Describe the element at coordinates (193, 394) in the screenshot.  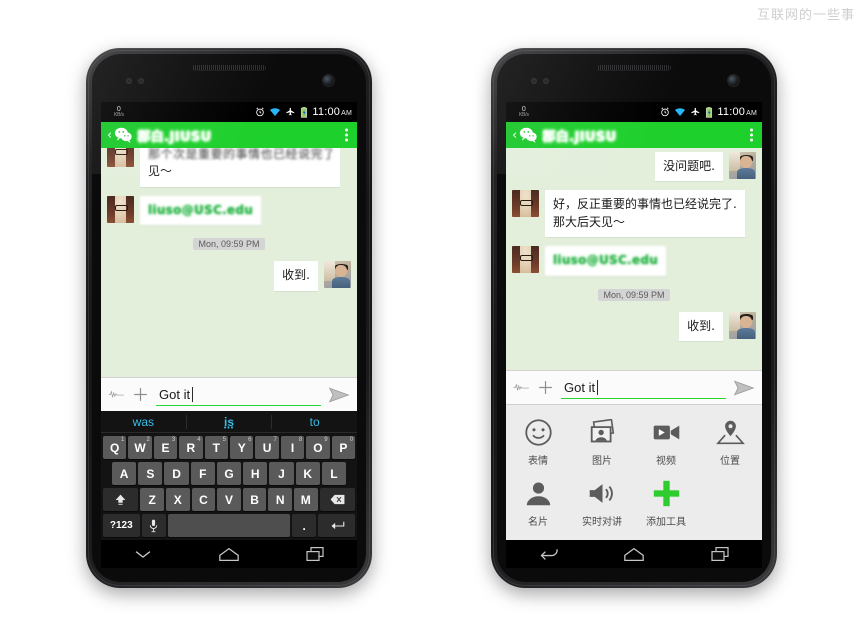
I see `text-caret` at that location.